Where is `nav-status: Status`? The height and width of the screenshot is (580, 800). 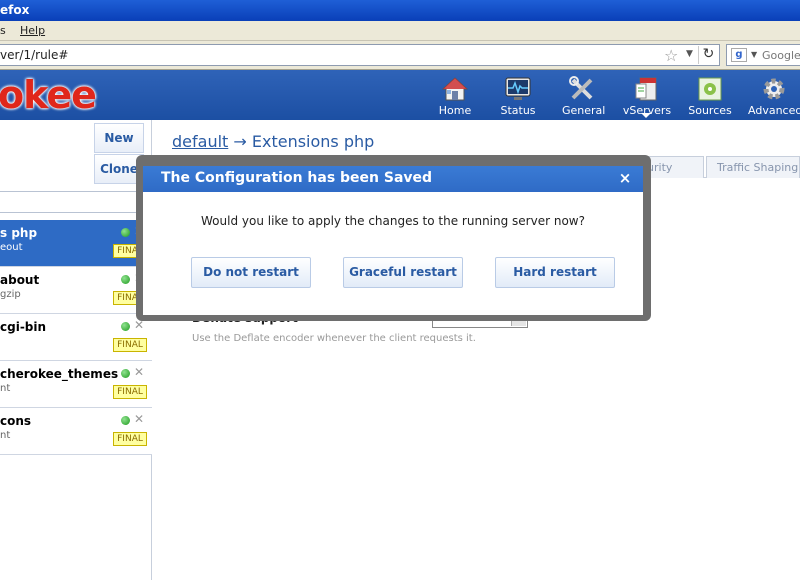
nav-status: Status is located at coordinates (518, 96).